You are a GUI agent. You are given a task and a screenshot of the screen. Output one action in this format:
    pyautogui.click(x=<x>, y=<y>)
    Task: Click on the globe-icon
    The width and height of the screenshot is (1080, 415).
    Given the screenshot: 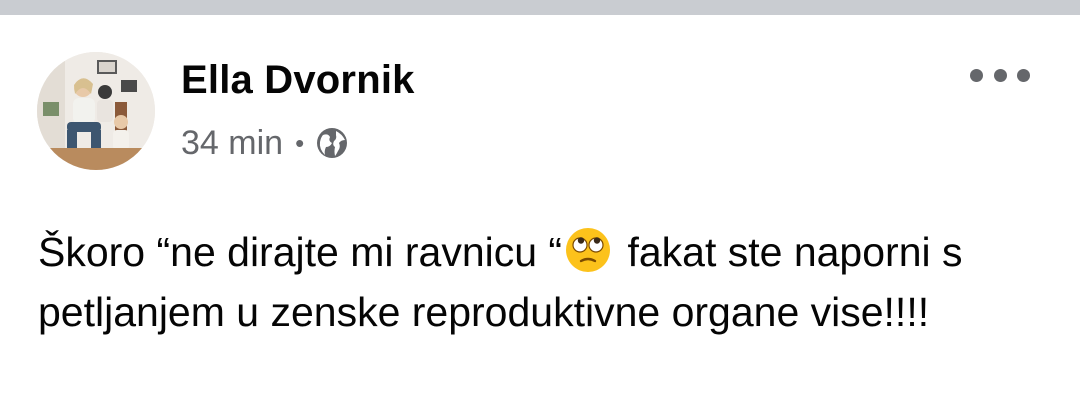 What is the action you would take?
    pyautogui.click(x=332, y=143)
    